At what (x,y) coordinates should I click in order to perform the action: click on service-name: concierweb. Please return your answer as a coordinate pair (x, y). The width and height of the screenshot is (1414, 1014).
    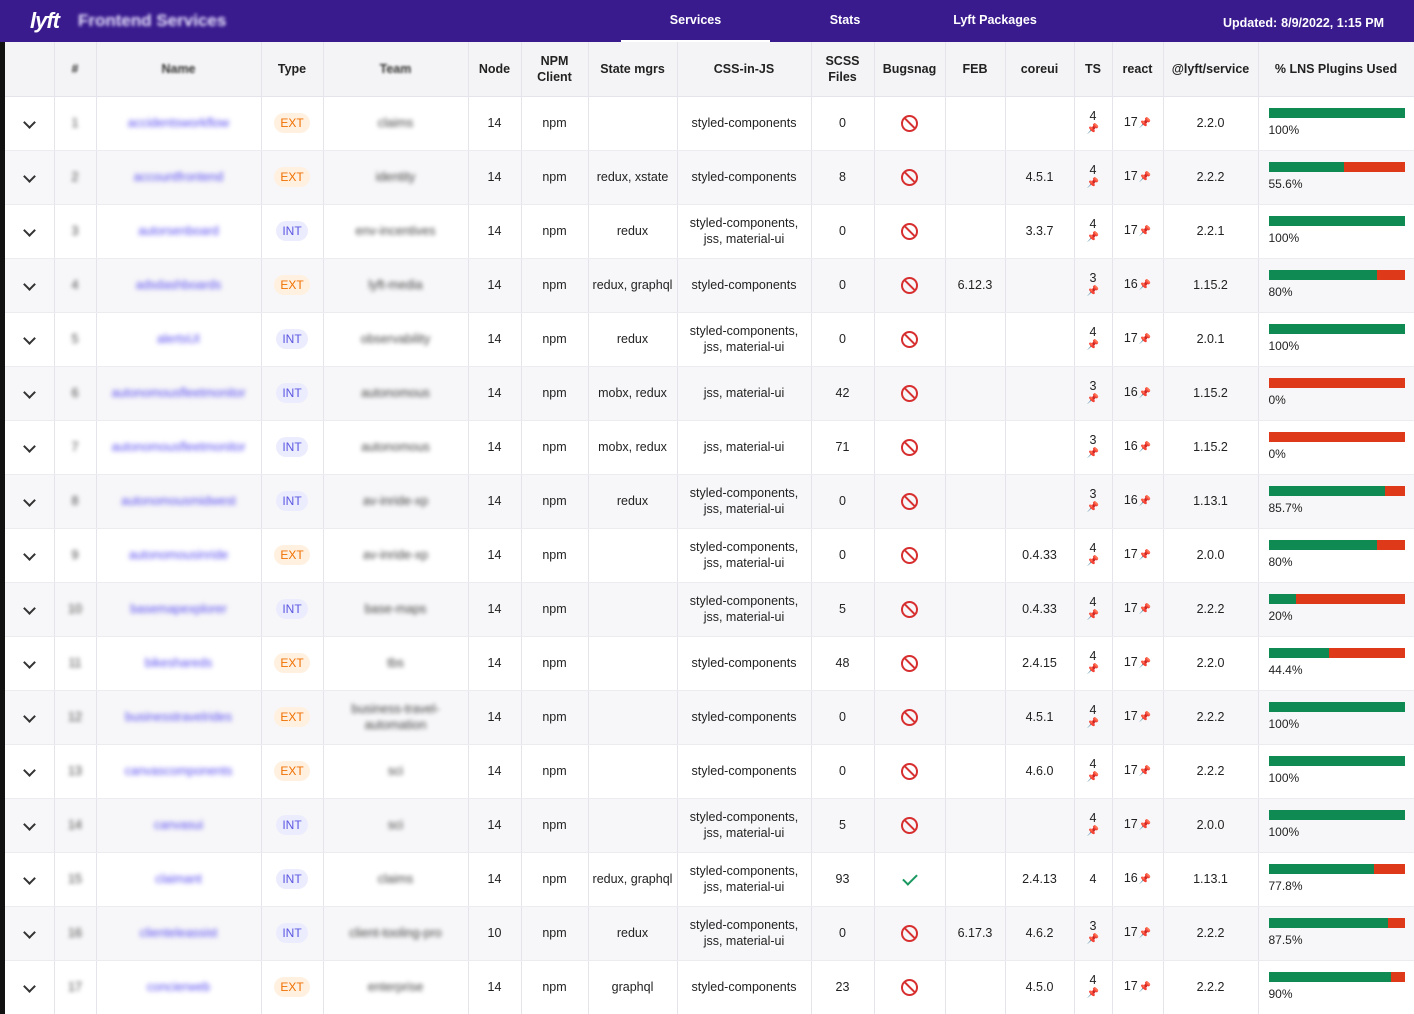
    Looking at the image, I should click on (179, 987).